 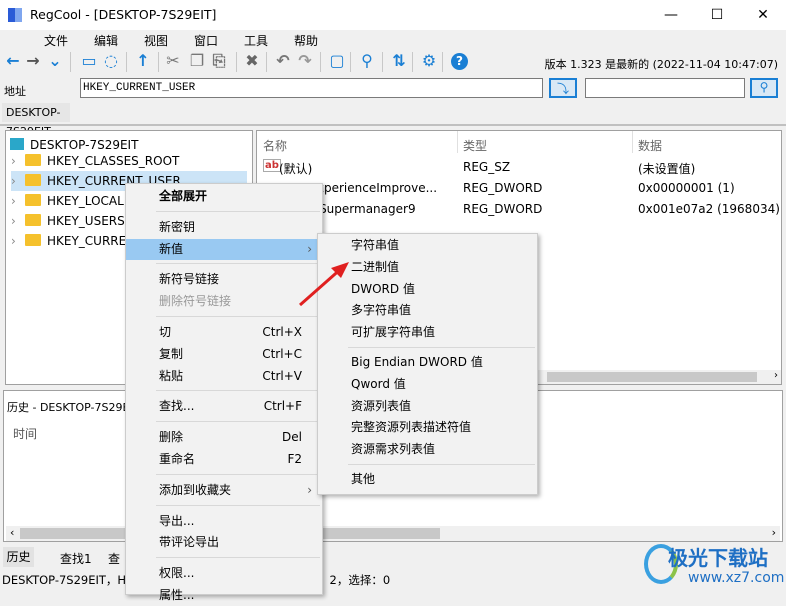 I want to click on menu-item: 完整资源列表描述符值, so click(x=427, y=427).